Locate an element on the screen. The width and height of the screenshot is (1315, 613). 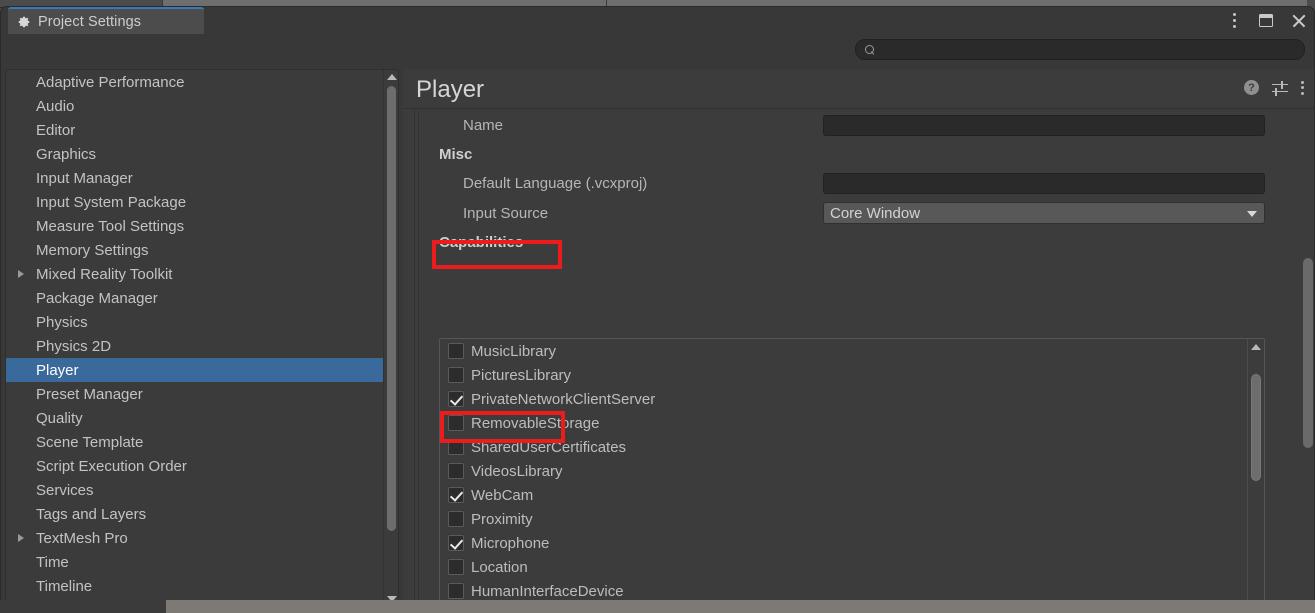
capability-row: PicturesLibrary is located at coordinates (844, 375).